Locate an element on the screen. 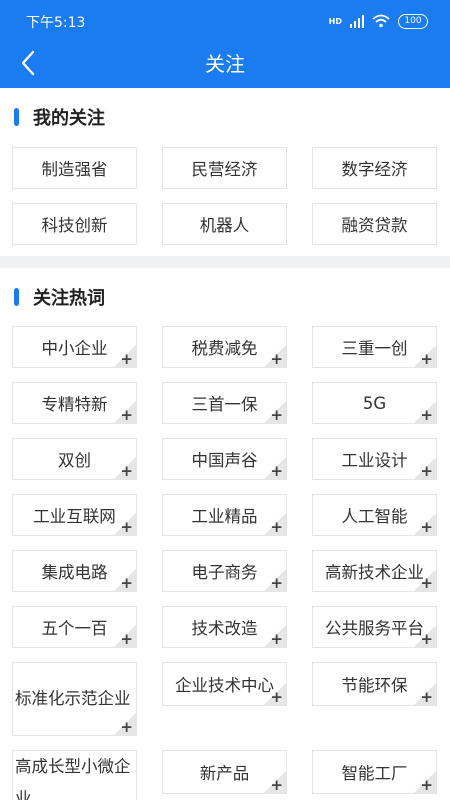 The width and height of the screenshot is (450, 800). hot-word-tag: 三重一创 + is located at coordinates (374, 347).